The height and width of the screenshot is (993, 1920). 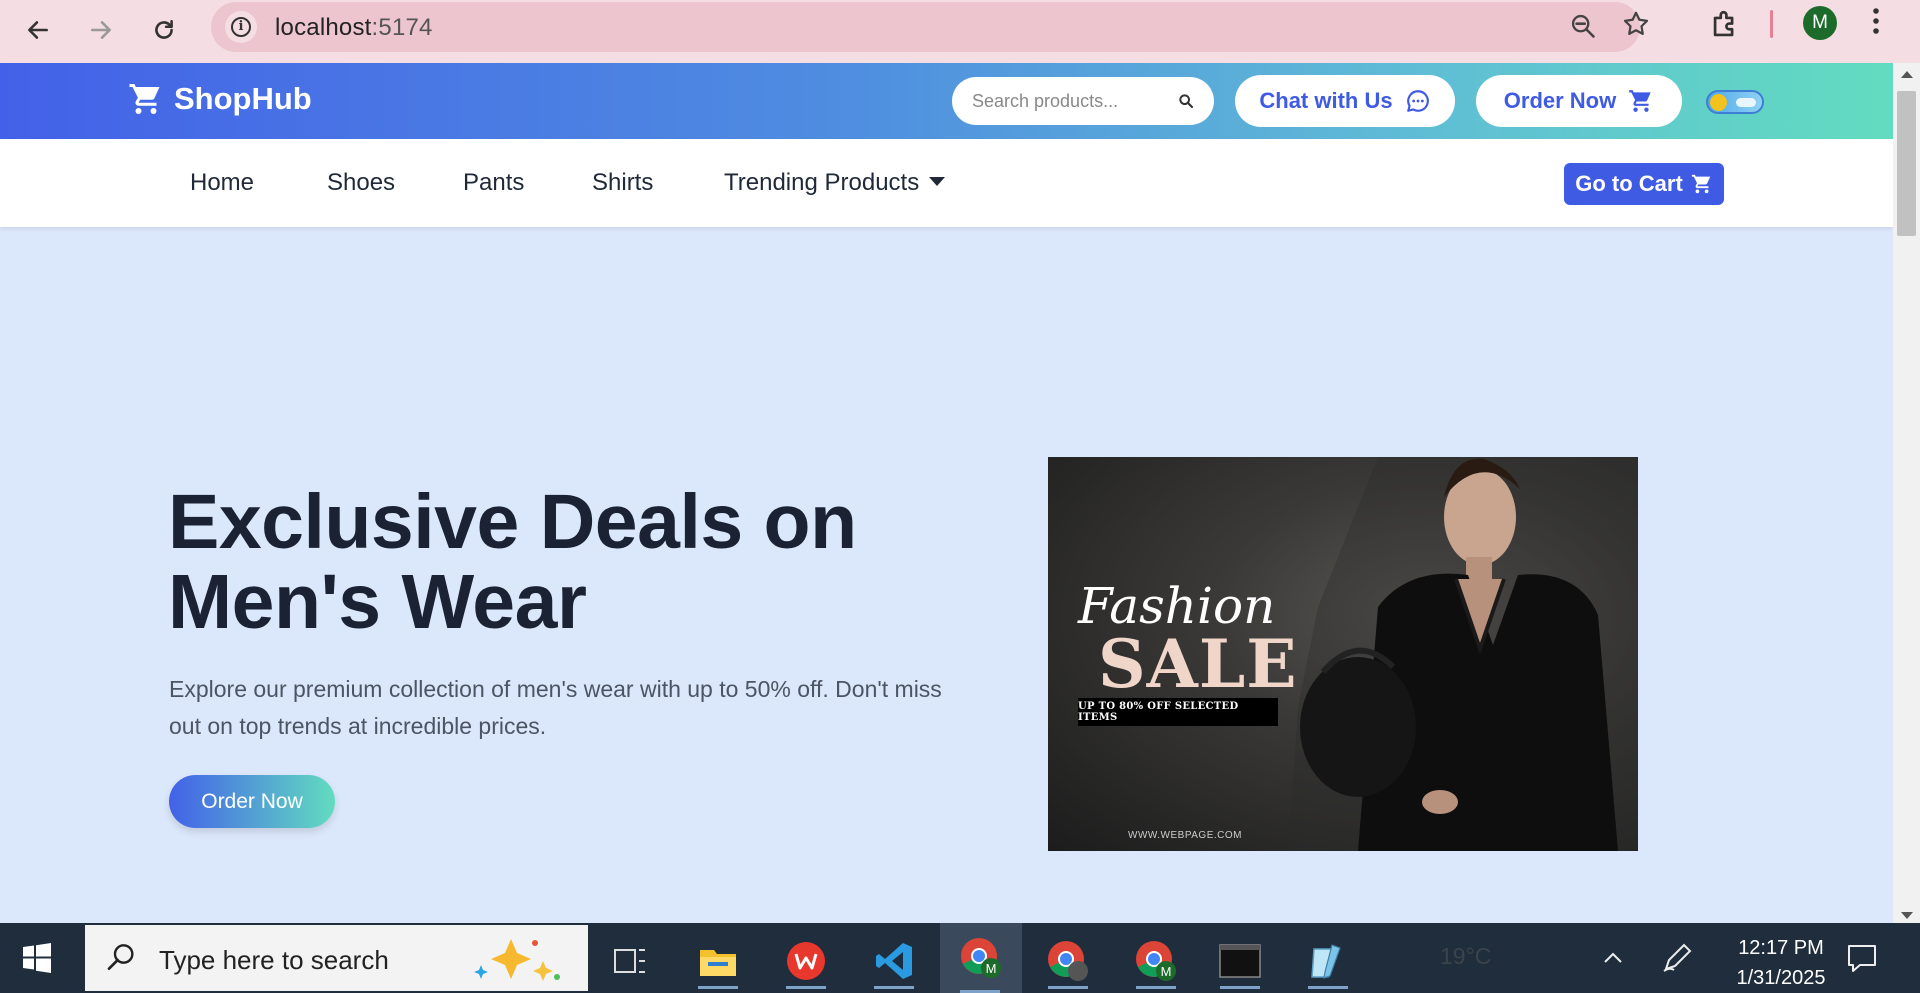 I want to click on site-info-icon: i, so click(x=241, y=27).